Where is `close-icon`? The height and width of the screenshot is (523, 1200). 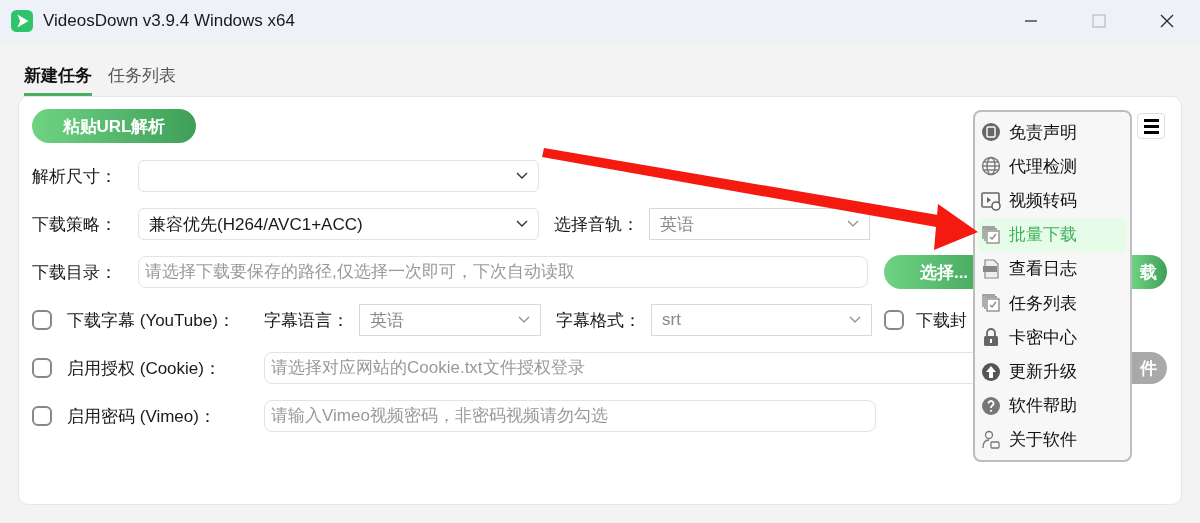
close-icon is located at coordinates (1167, 21).